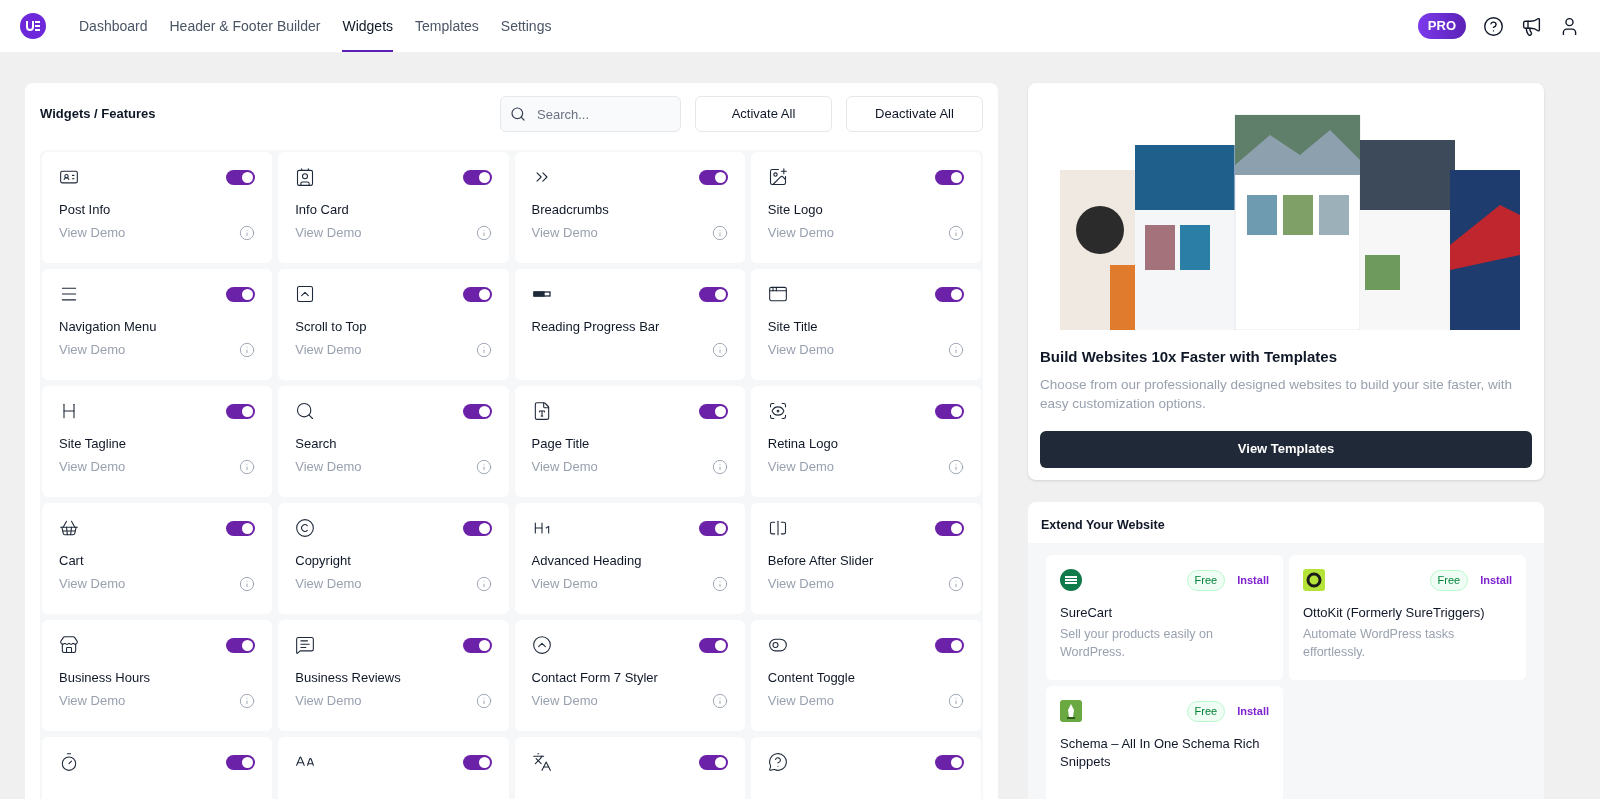 This screenshot has width=1600, height=799. I want to click on widget-name: Info Card, so click(322, 210).